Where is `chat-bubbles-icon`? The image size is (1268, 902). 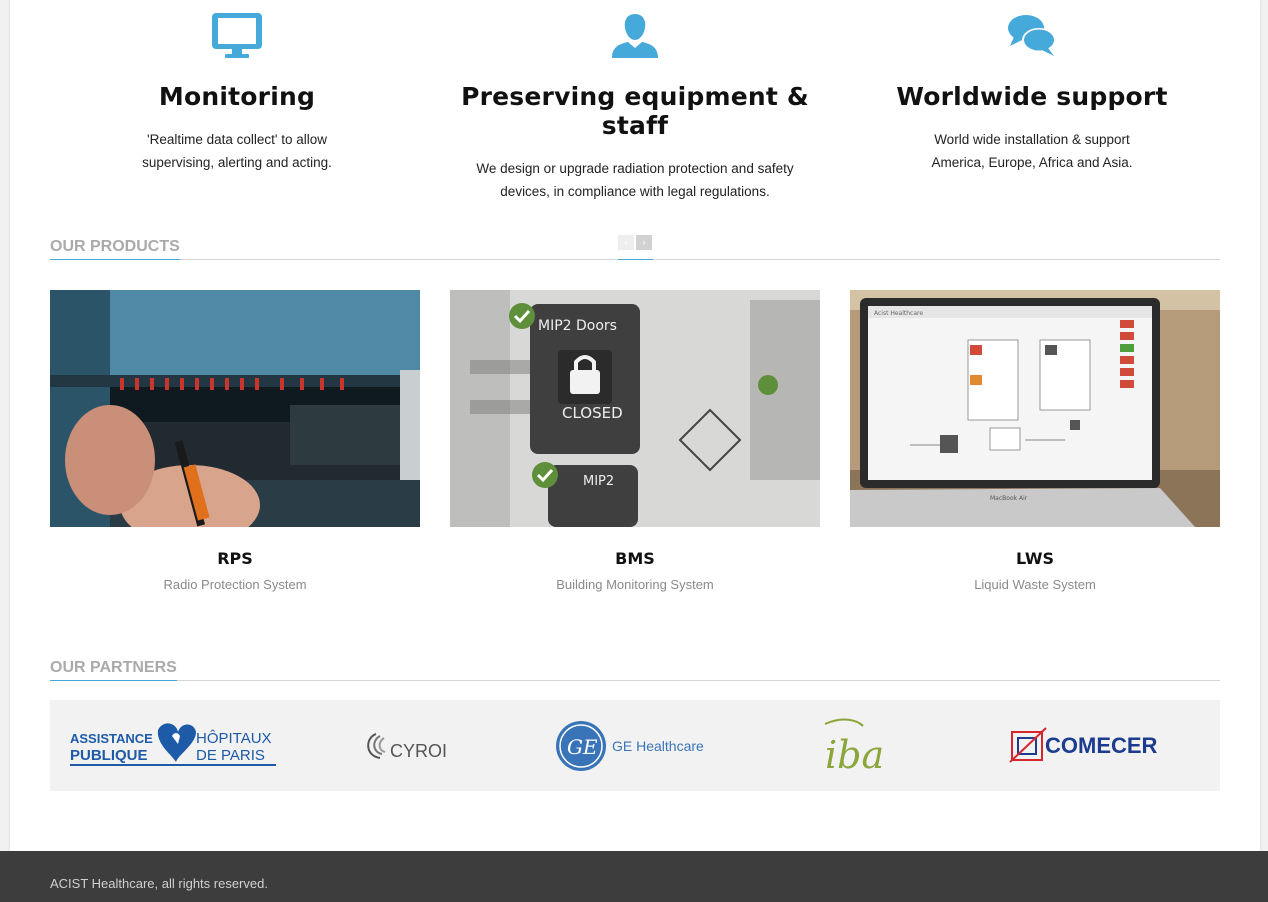
chat-bubbles-icon is located at coordinates (1032, 35).